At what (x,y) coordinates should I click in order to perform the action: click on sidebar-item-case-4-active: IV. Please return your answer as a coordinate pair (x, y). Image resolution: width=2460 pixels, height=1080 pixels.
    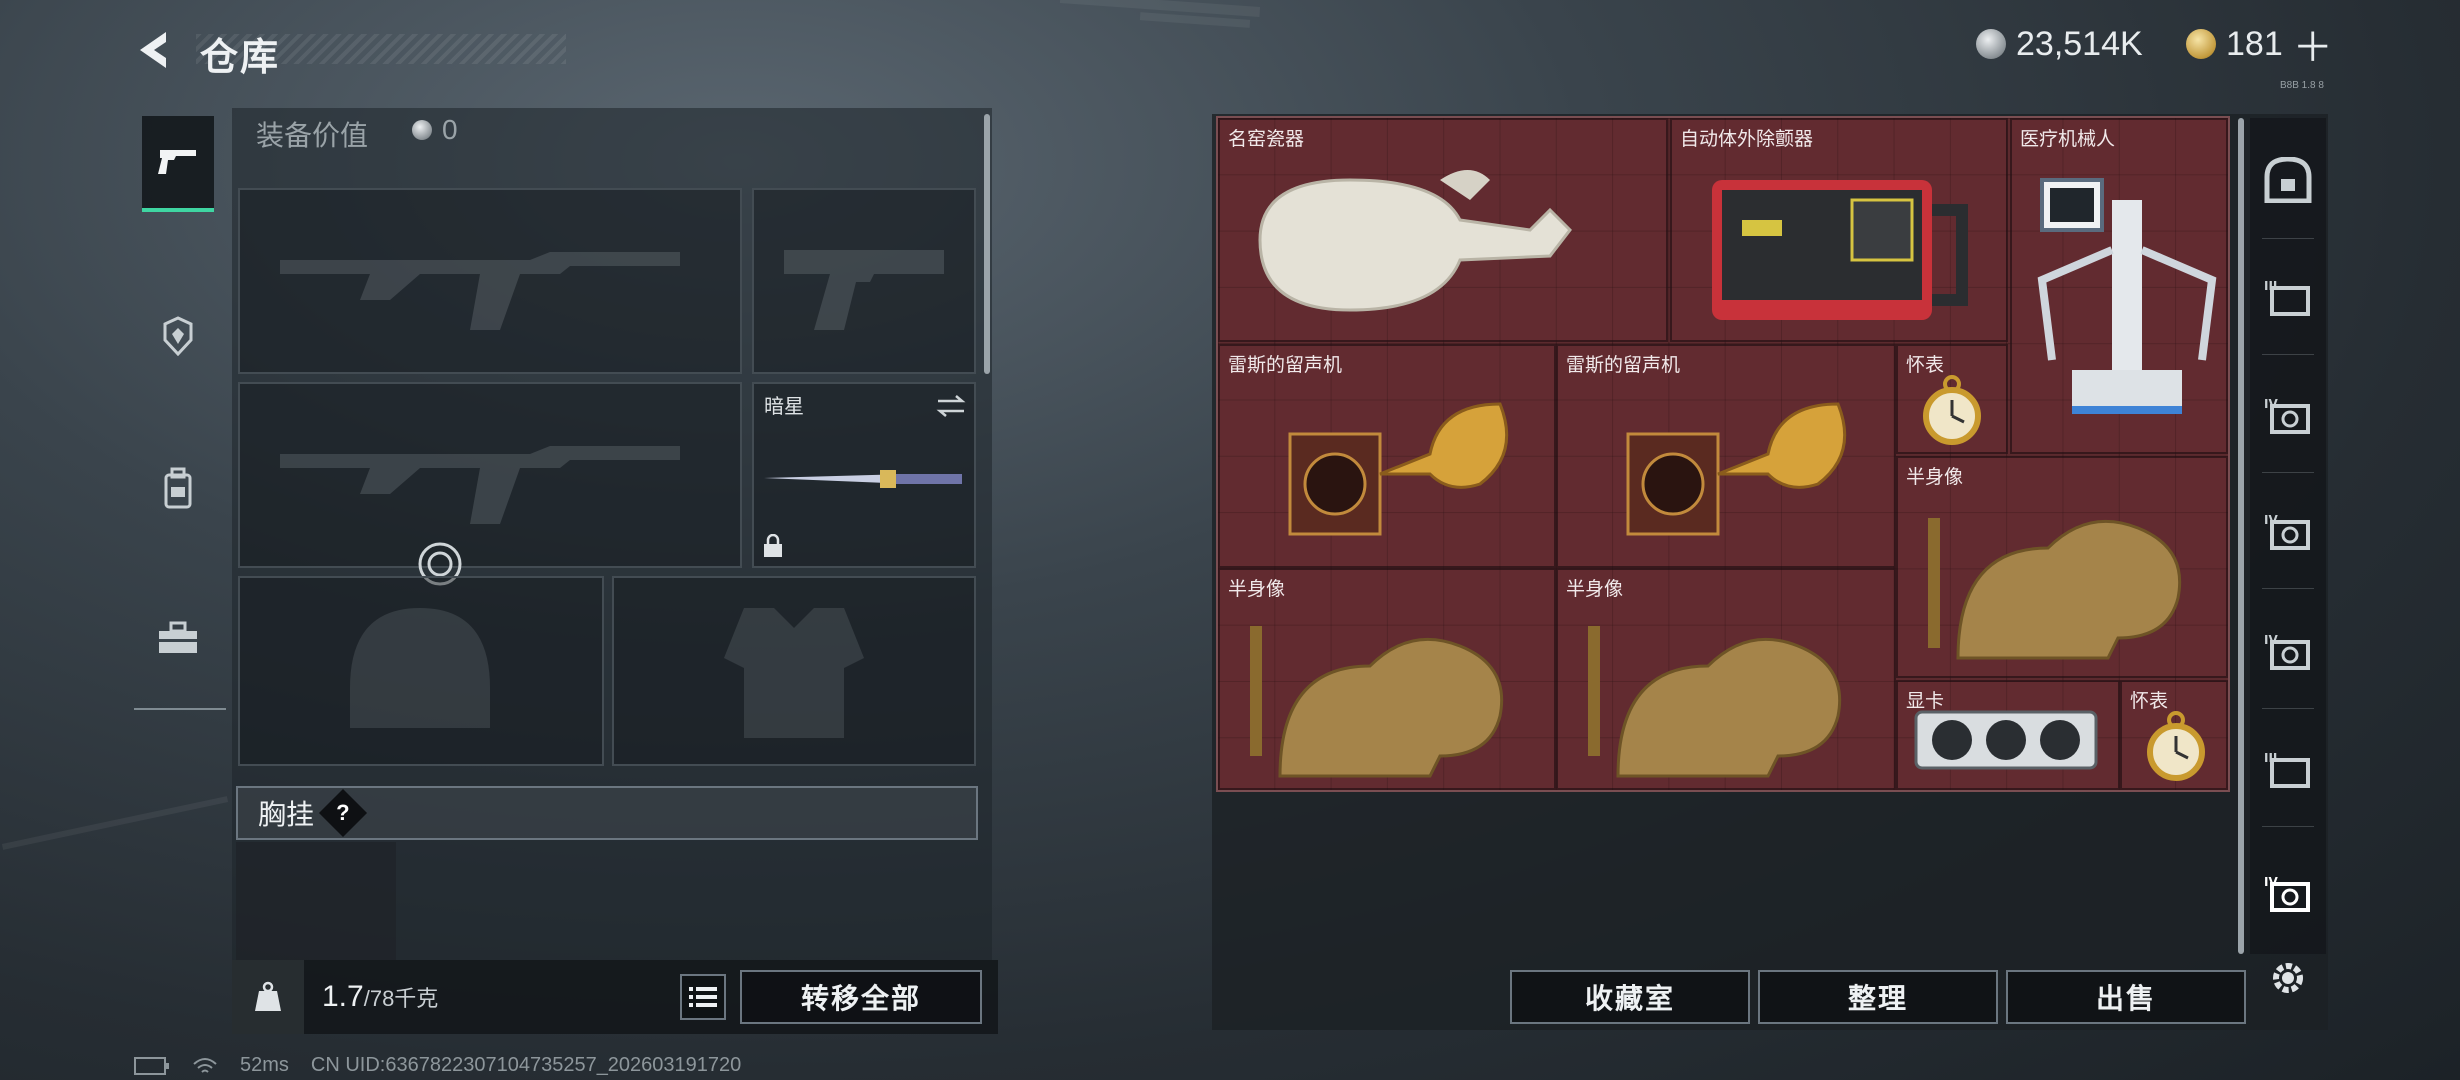
    Looking at the image, I should click on (2288, 894).